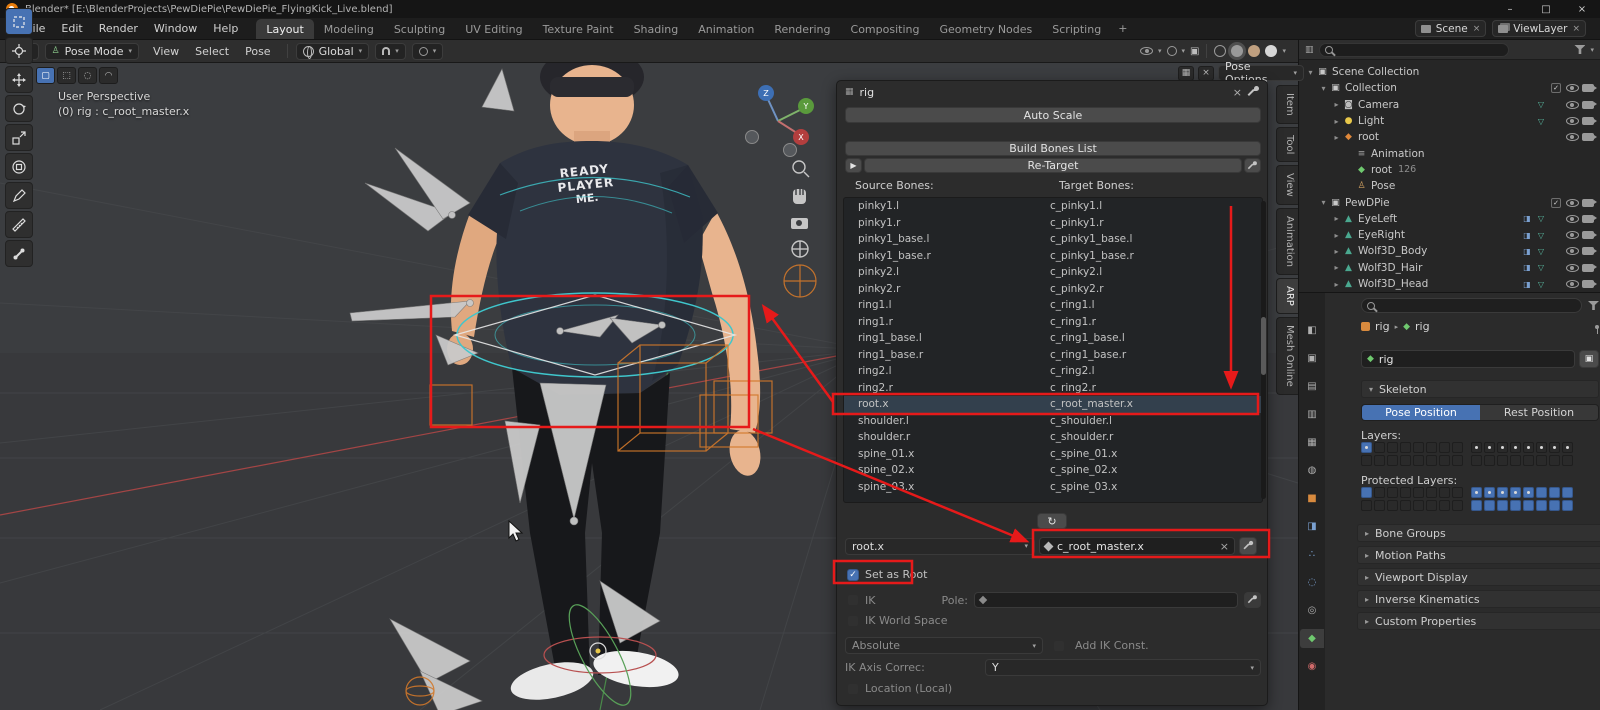  Describe the element at coordinates (1053, 338) in the screenshot. I see `bone-map-row: ring1_base.l c_ring1_base.l` at that location.